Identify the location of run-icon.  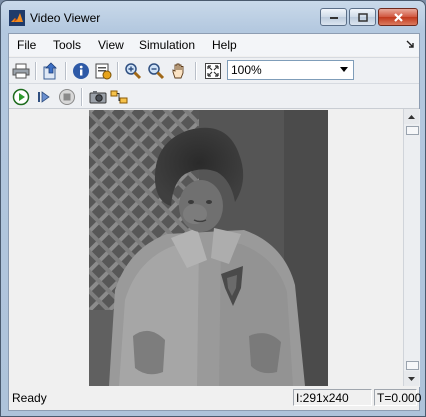
(21, 97).